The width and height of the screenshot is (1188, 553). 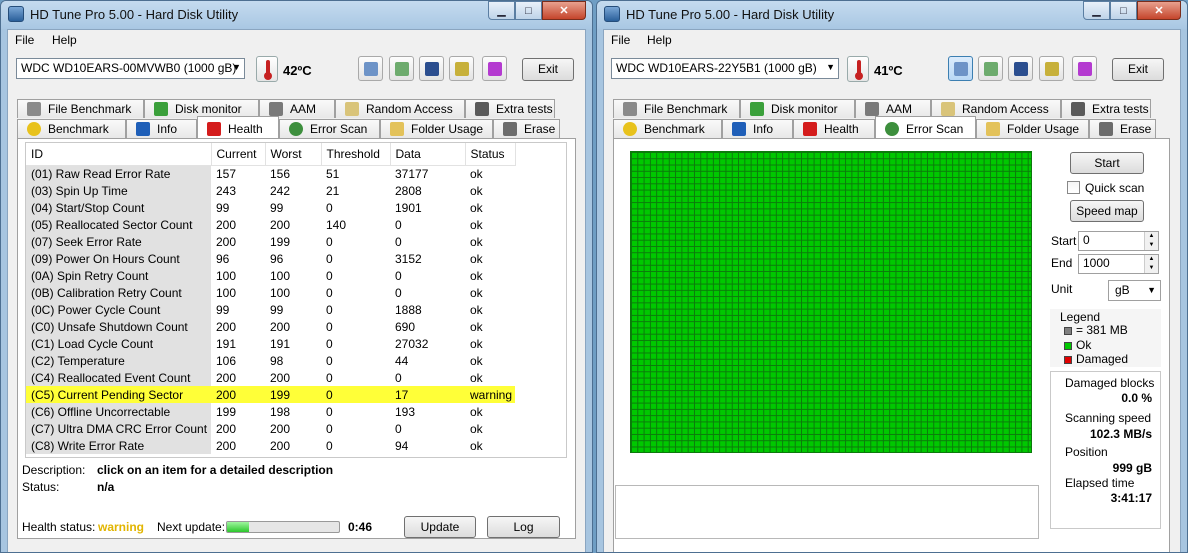 I want to click on tab-disk-monitor: Disk monitor, so click(x=797, y=108).